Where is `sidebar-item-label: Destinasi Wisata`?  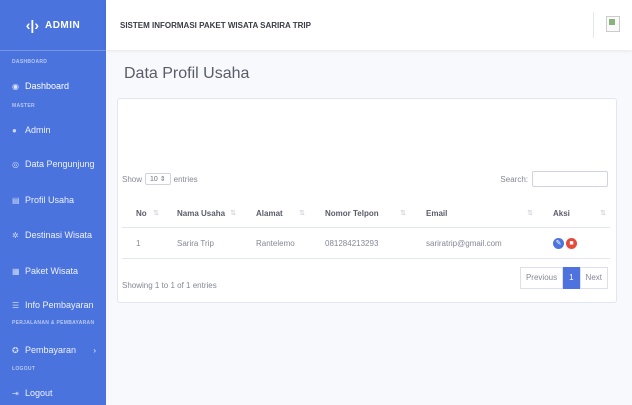 sidebar-item-label: Destinasi Wisata is located at coordinates (59, 235).